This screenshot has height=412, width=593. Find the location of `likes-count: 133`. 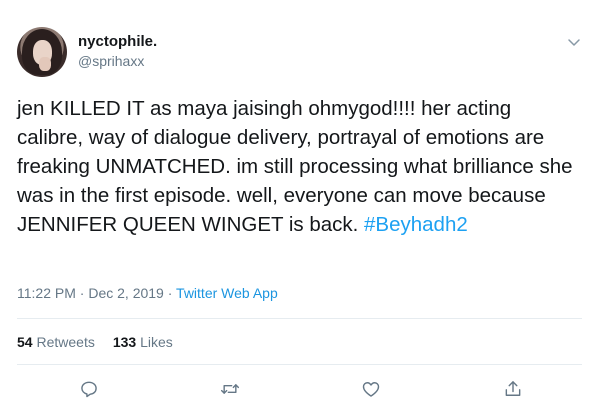

likes-count: 133 is located at coordinates (124, 342).